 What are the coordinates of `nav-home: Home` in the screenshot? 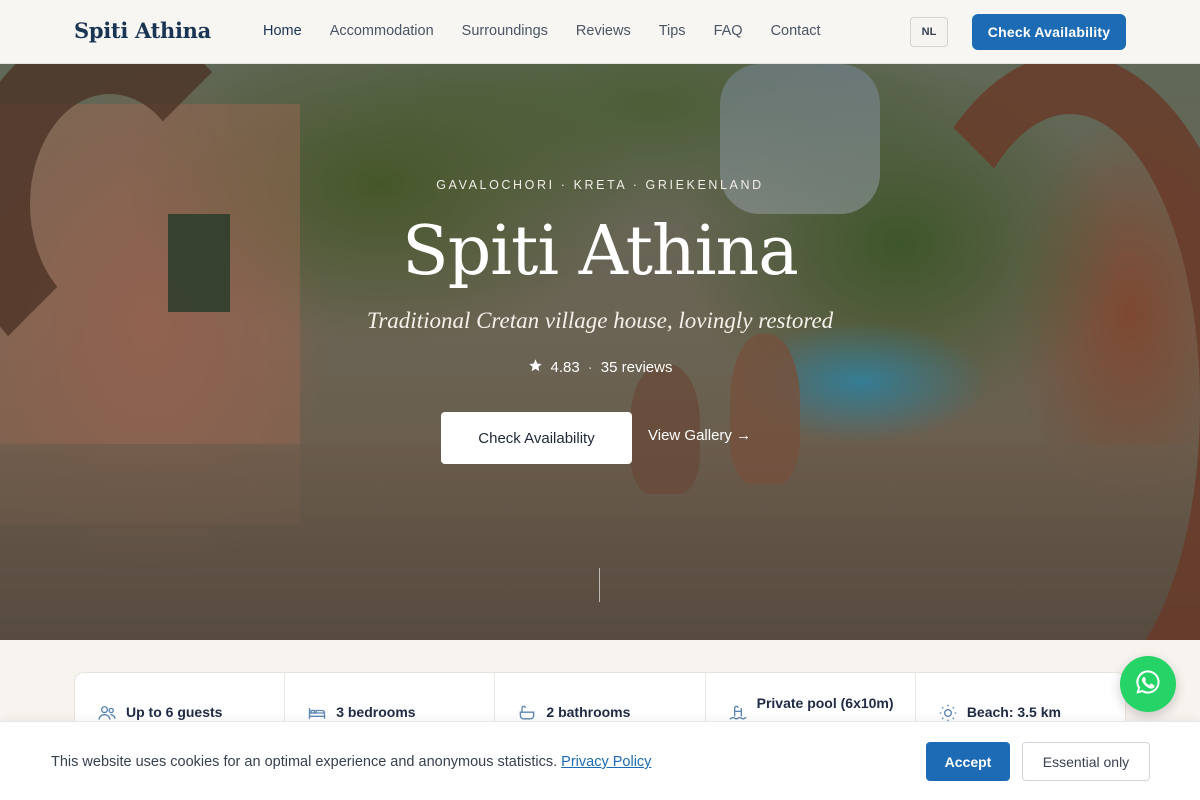 It's located at (282, 31).